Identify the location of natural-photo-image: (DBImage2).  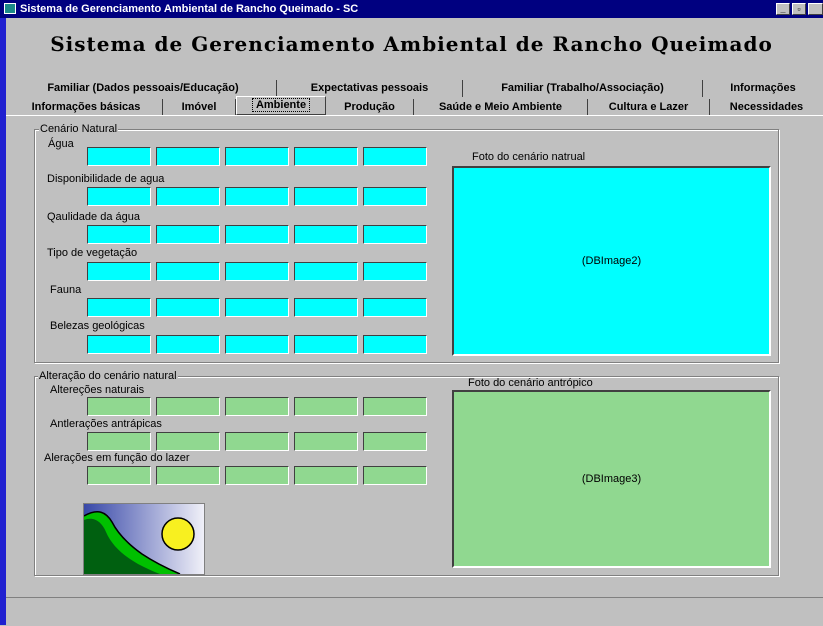
(611, 261).